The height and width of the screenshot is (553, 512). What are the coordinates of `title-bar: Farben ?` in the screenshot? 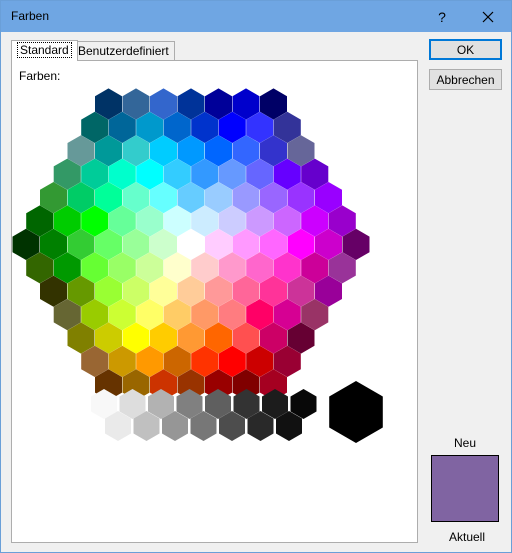 It's located at (256, 16).